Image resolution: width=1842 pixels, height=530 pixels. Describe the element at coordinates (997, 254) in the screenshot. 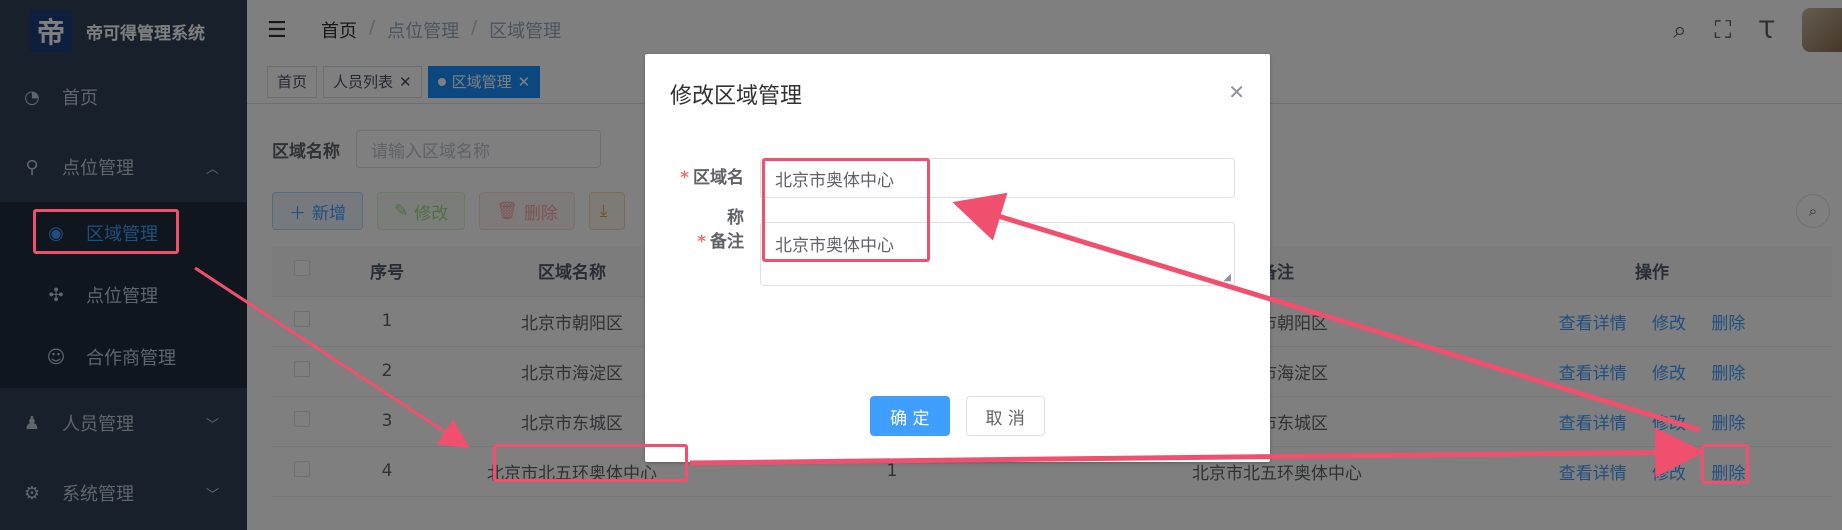

I see `note-textarea: 北京市奥体中心 ◢` at that location.